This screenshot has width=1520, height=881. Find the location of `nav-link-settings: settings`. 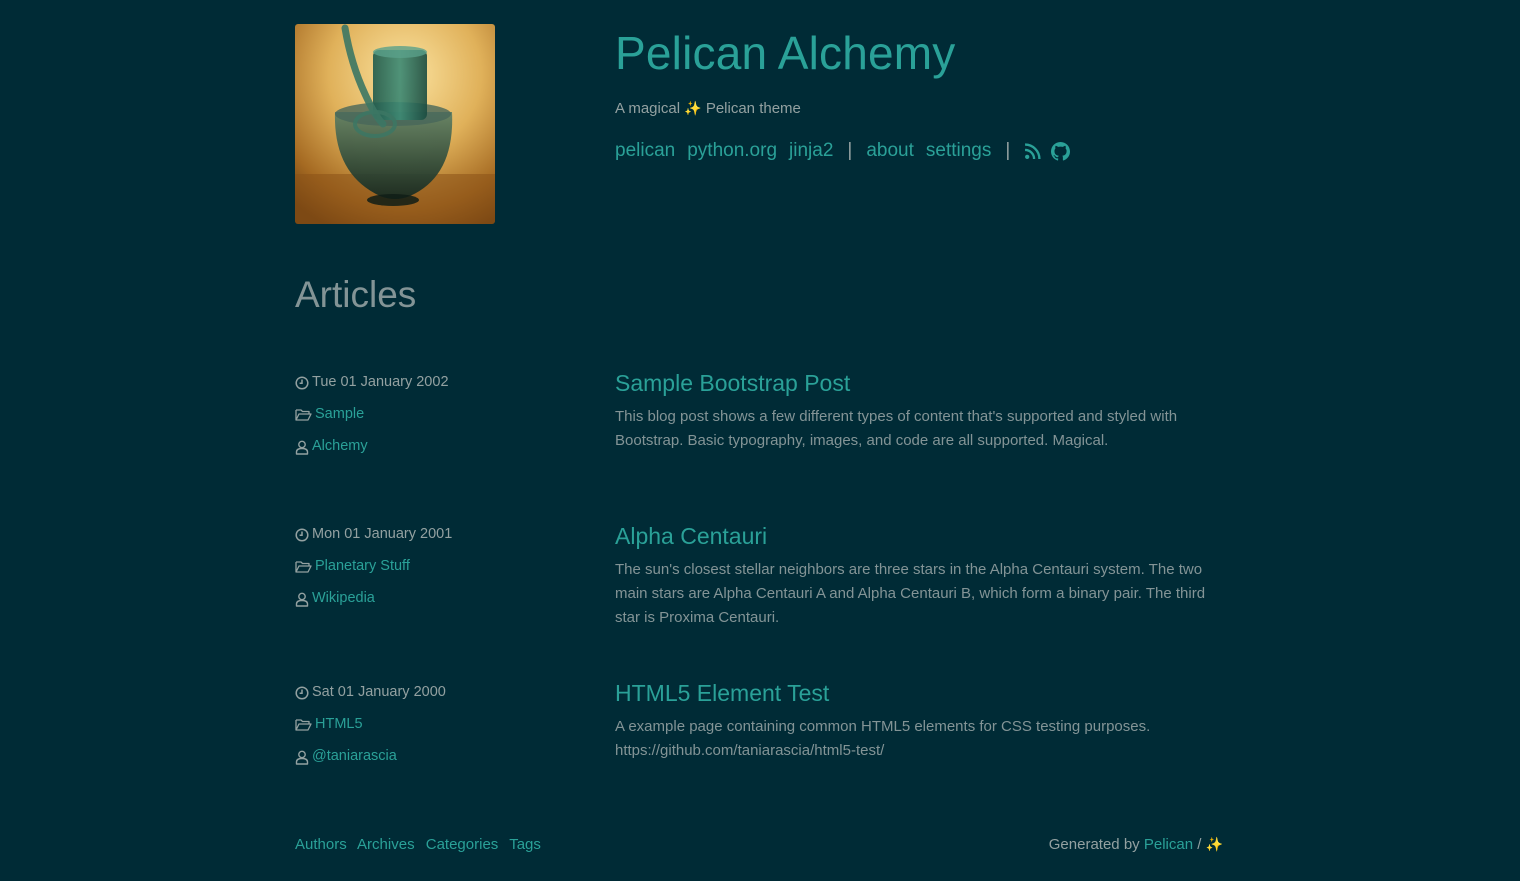

nav-link-settings: settings is located at coordinates (958, 151).